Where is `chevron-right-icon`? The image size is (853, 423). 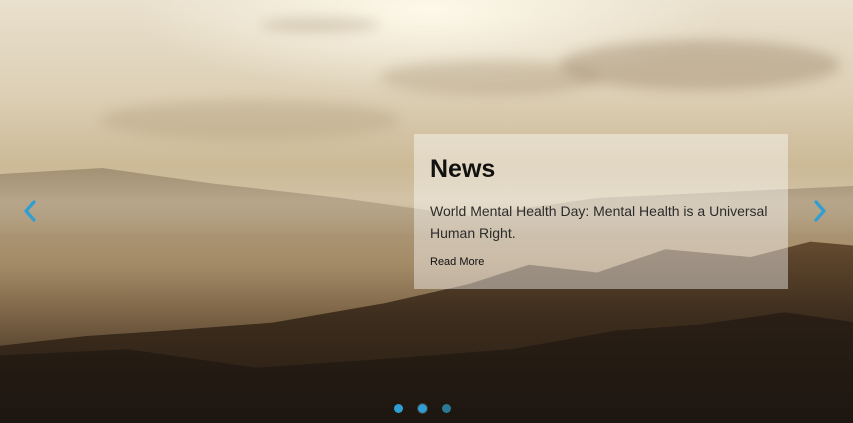 chevron-right-icon is located at coordinates (820, 211).